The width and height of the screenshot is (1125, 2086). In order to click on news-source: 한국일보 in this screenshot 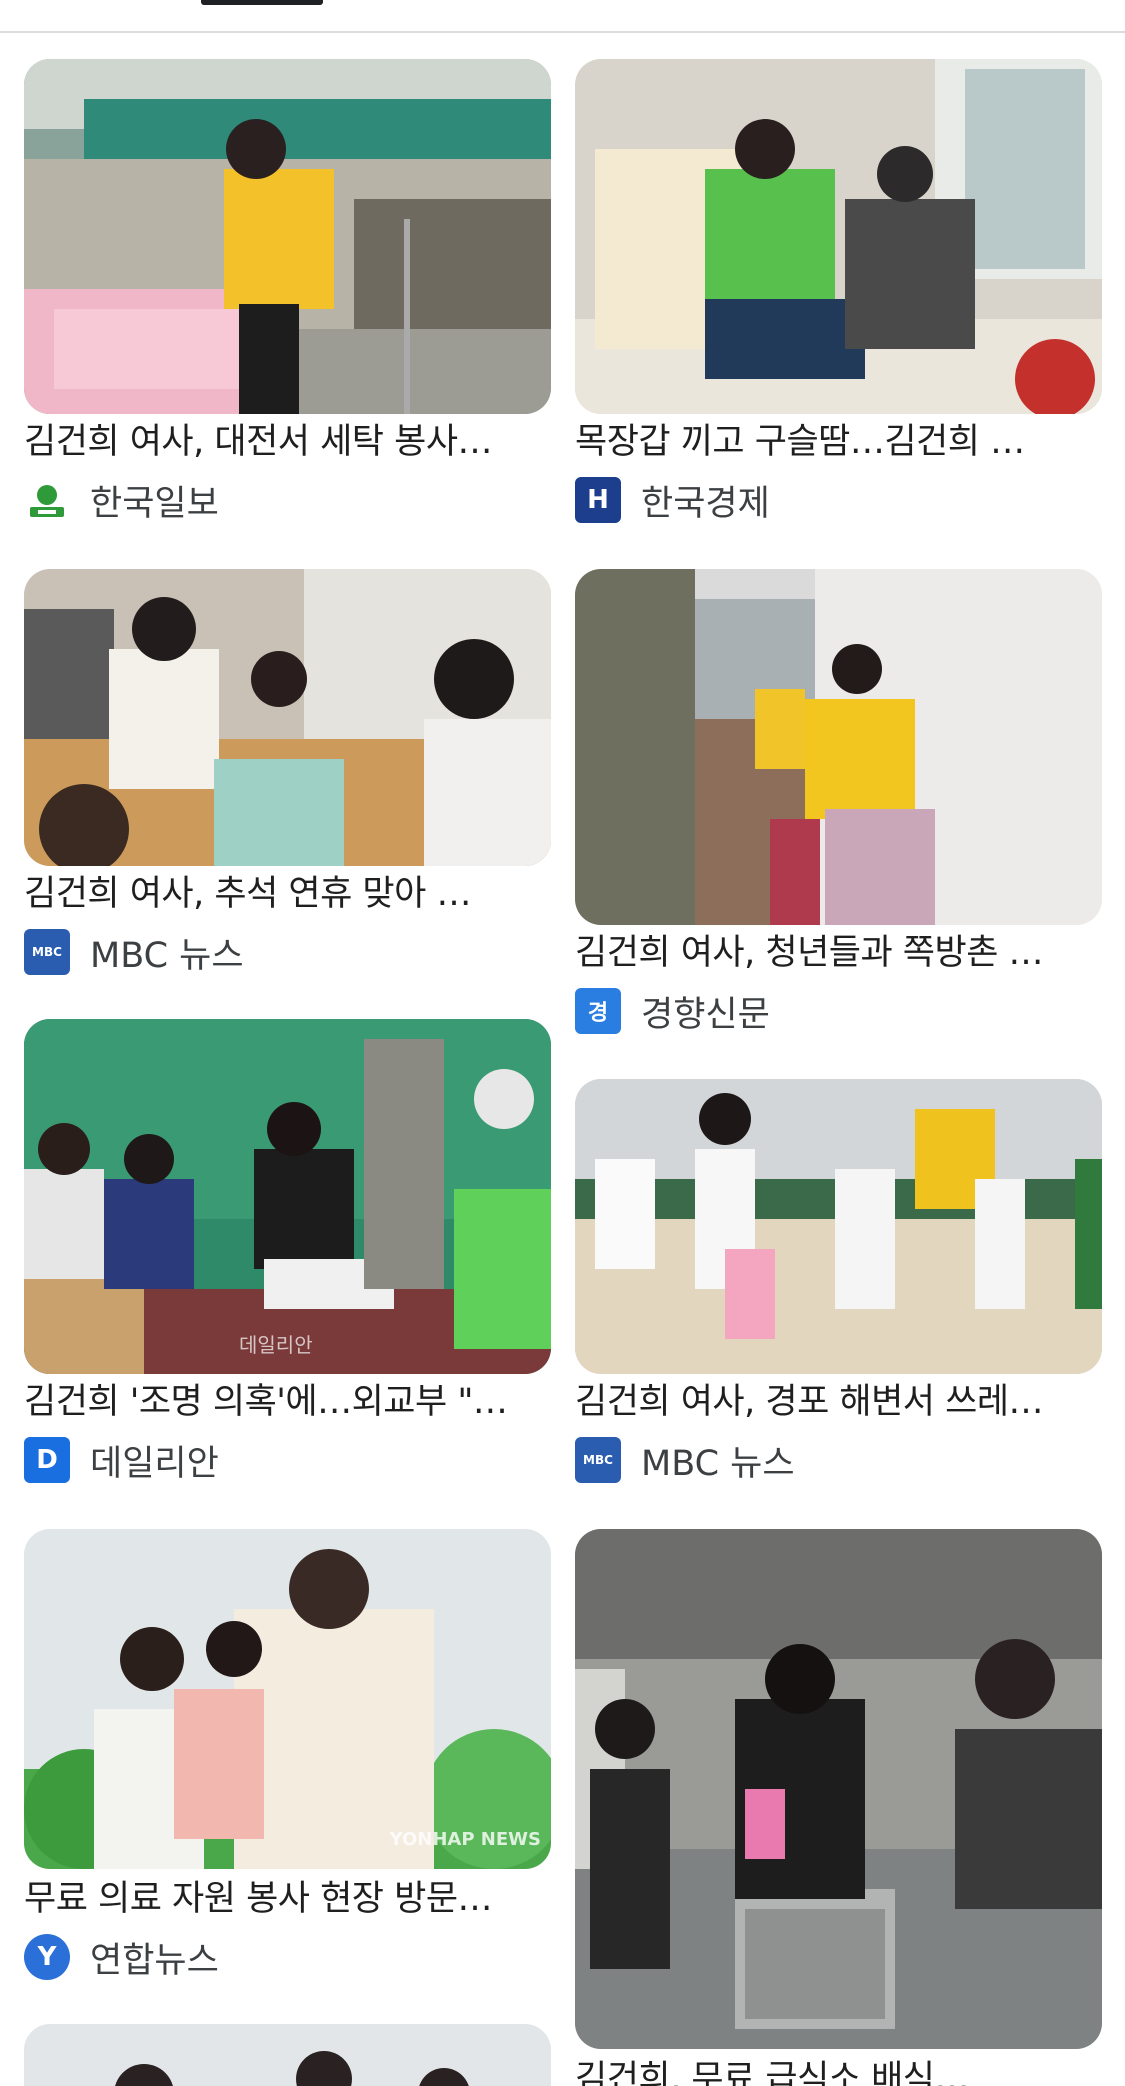, I will do `click(121, 500)`.